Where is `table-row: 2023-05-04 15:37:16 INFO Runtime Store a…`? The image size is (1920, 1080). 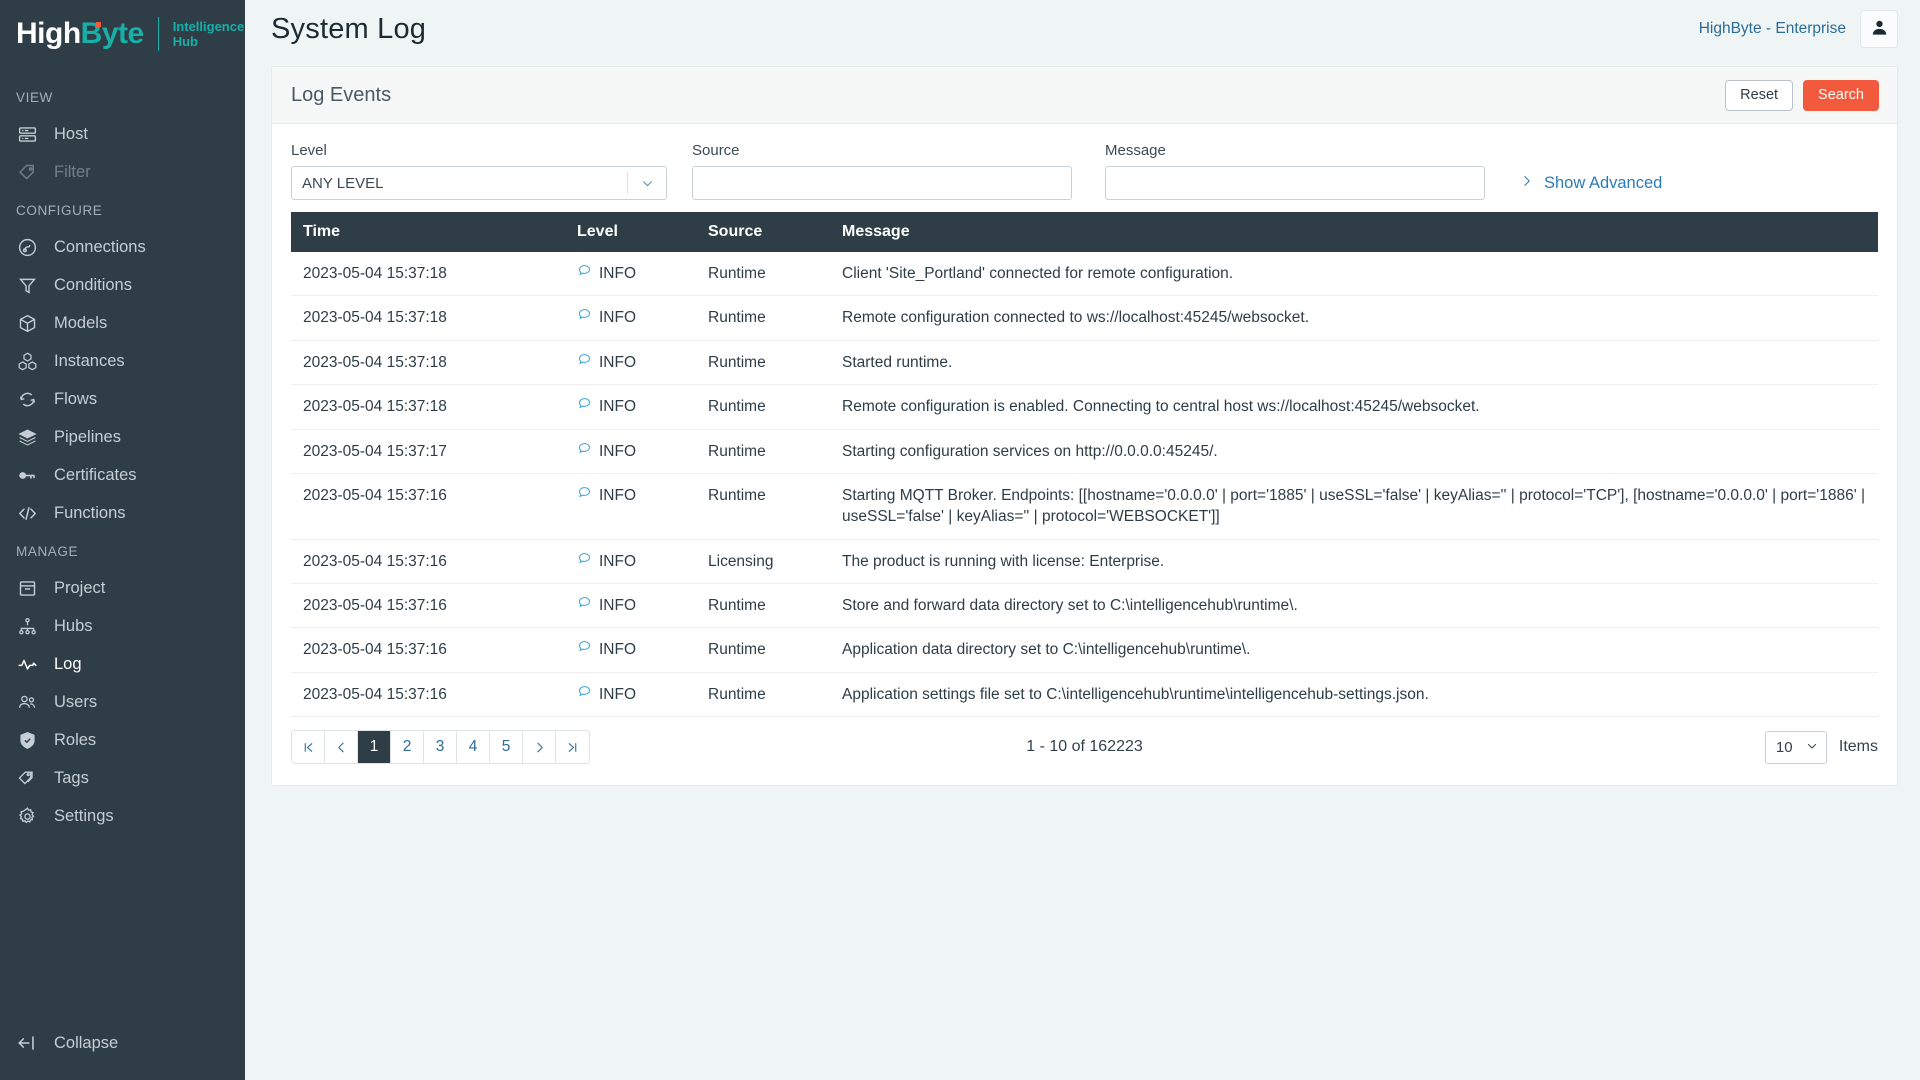 table-row: 2023-05-04 15:37:16 INFO Runtime Store a… is located at coordinates (1084, 606).